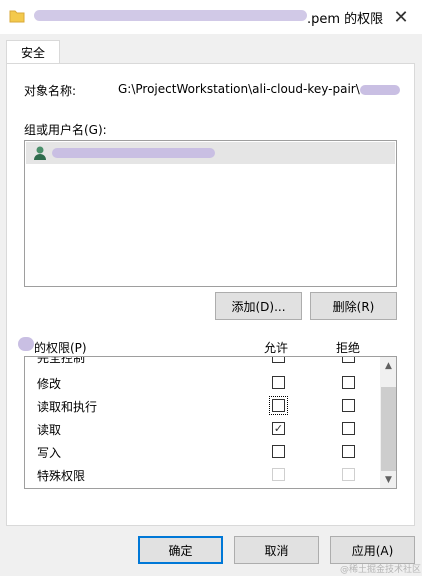  I want to click on scroll-up-button: ▲, so click(388, 365).